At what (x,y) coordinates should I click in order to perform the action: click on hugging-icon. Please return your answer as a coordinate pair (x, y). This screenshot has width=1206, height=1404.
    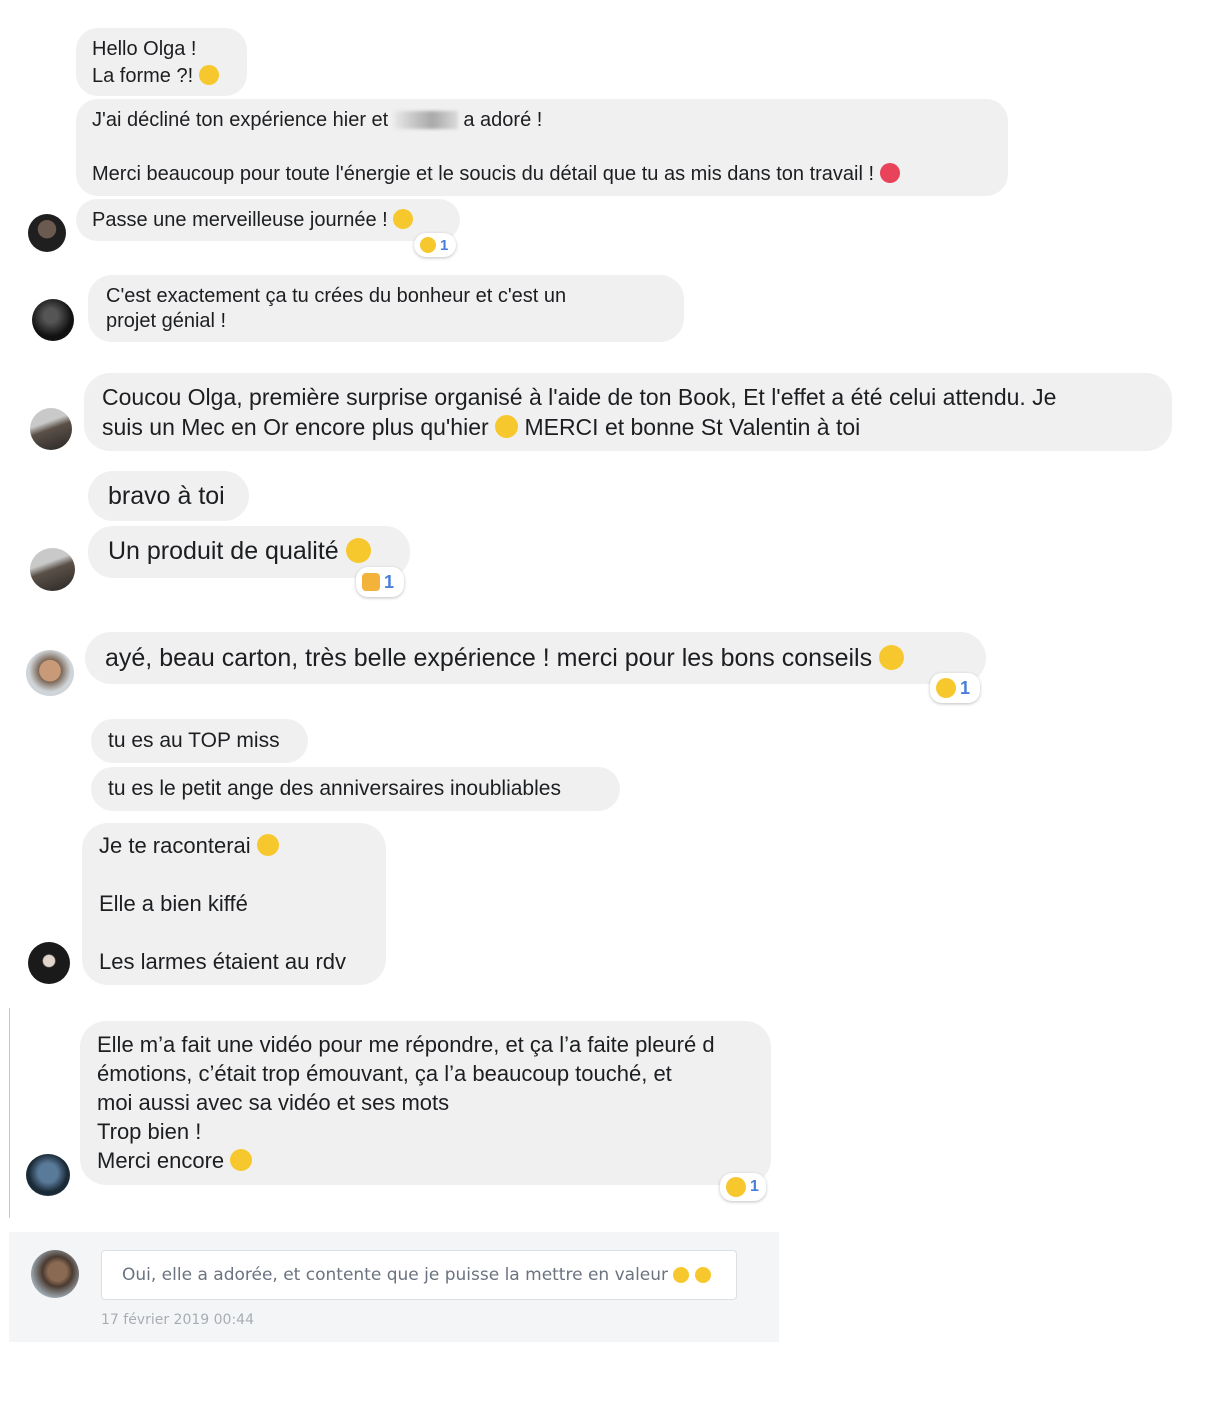
    Looking at the image, I should click on (241, 1160).